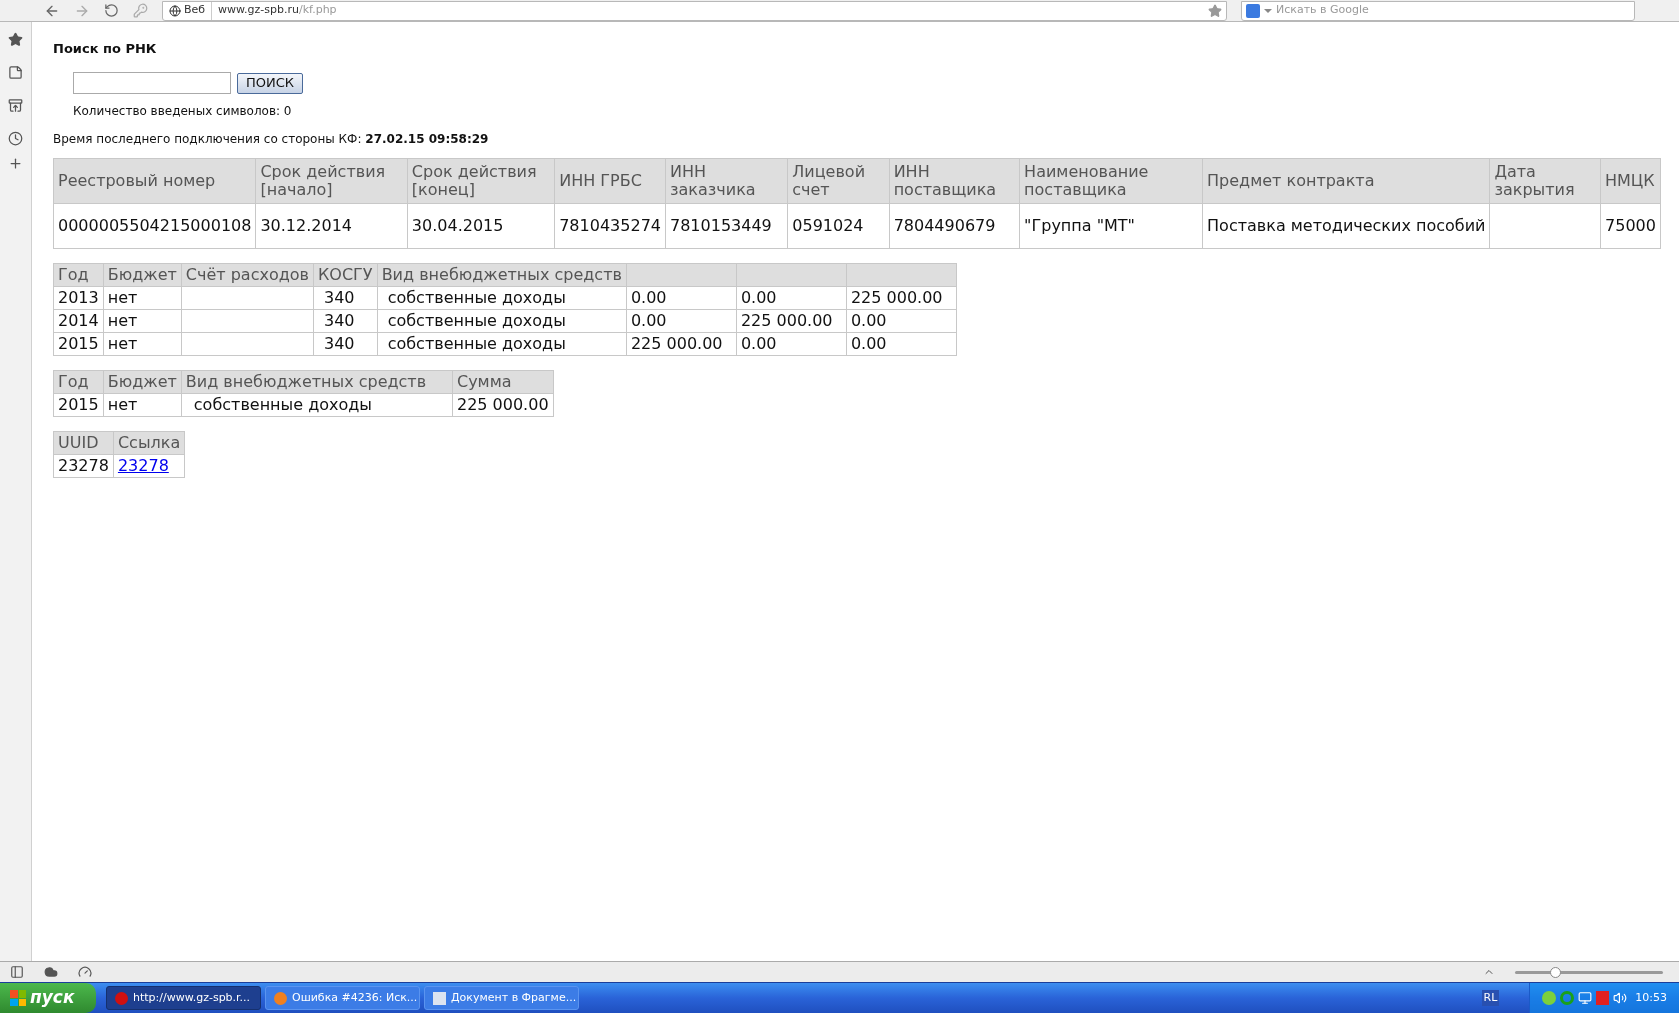 The image size is (1679, 1013). I want to click on search-engine-label: Веб, so click(188, 10).